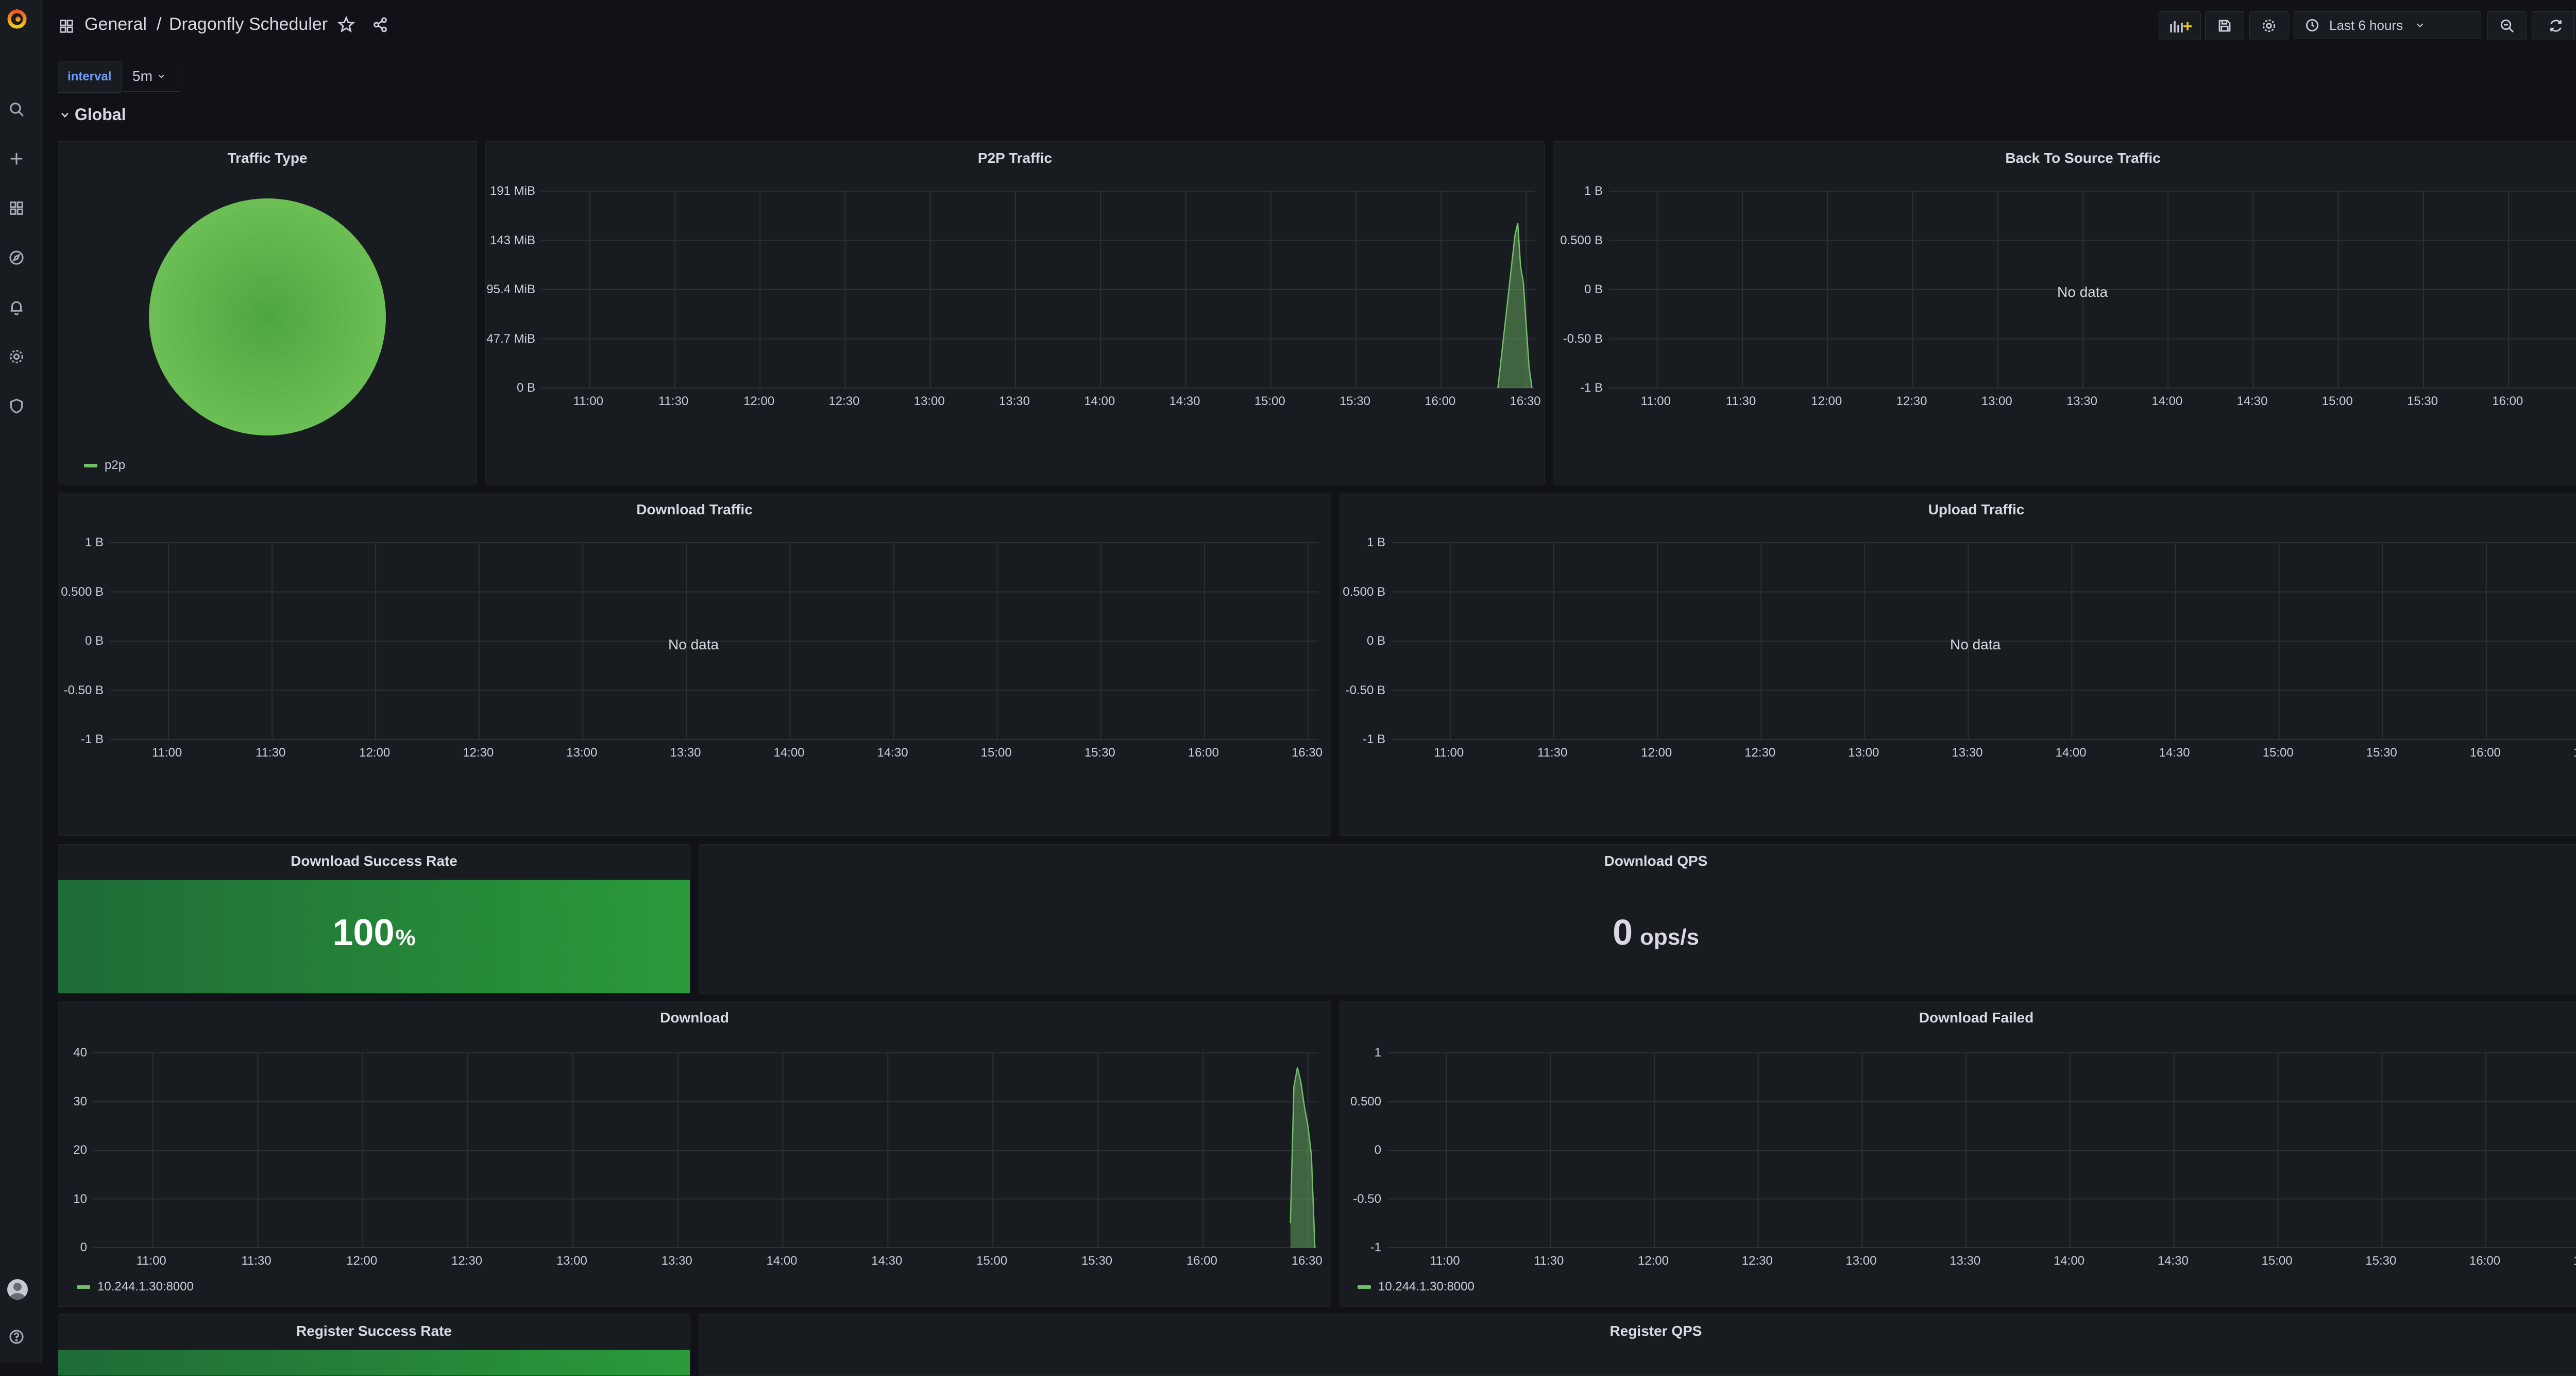  What do you see at coordinates (1365, 1101) in the screenshot?
I see `y-tick-label: 0.500` at bounding box center [1365, 1101].